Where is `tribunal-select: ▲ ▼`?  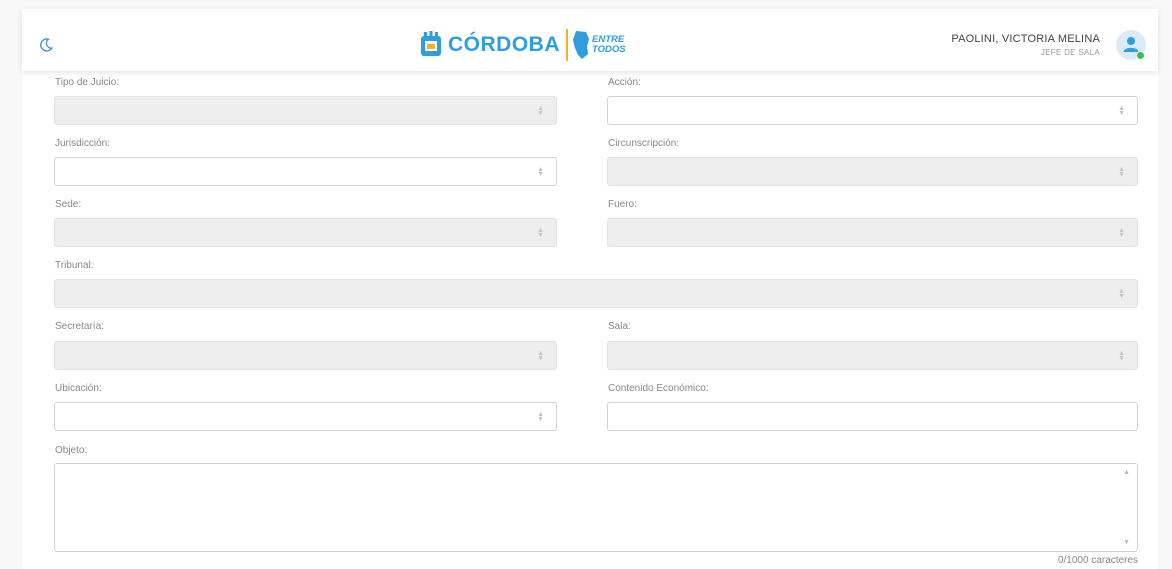 tribunal-select: ▲ ▼ is located at coordinates (596, 293).